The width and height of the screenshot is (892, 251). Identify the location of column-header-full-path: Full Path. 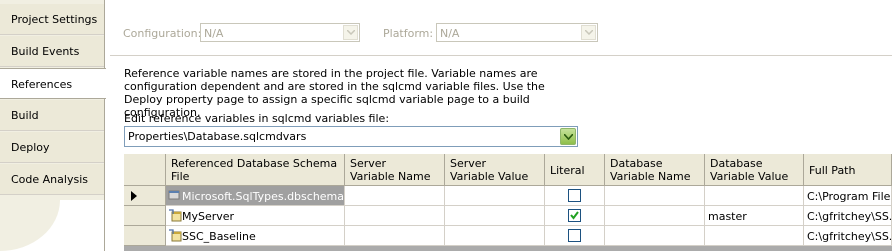
(848, 170).